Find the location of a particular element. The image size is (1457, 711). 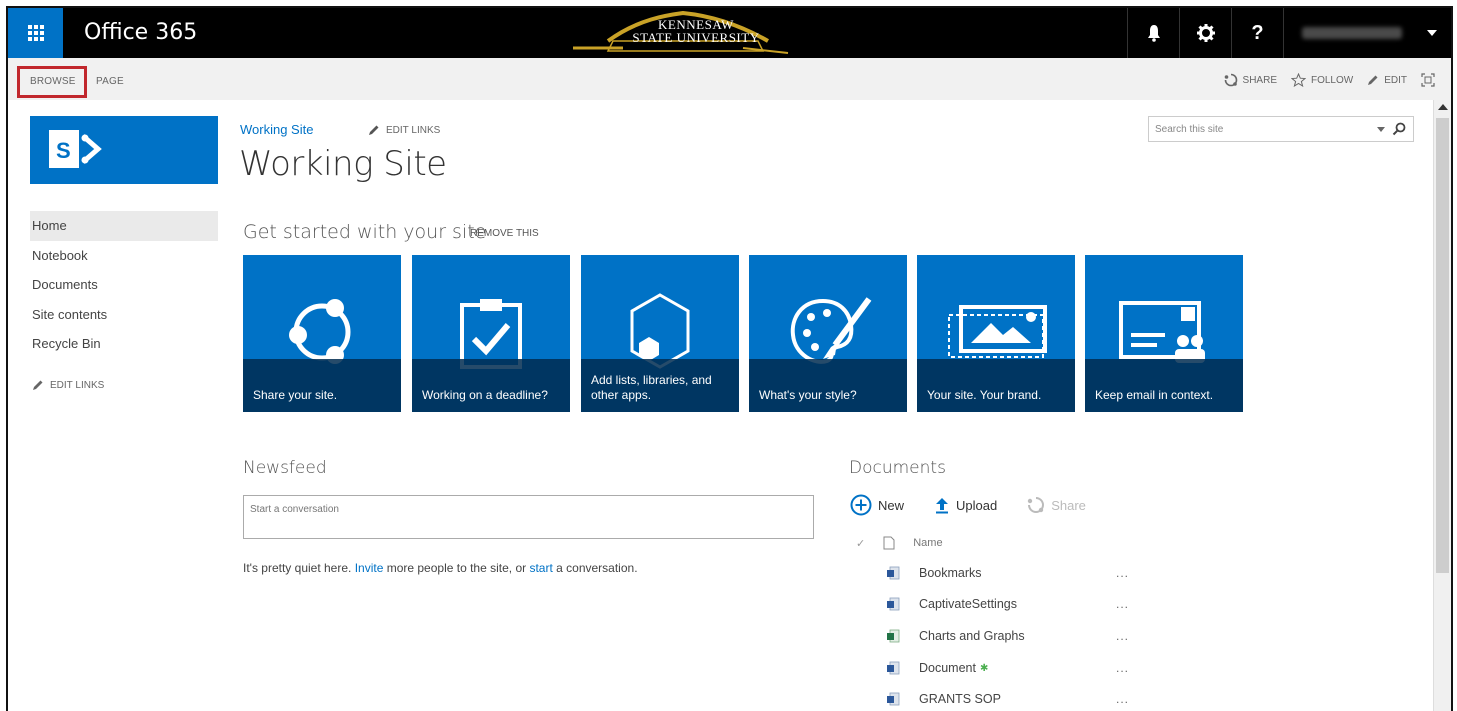

ksu-logo-line2: STATE UNIVERSITY is located at coordinates (696, 37).